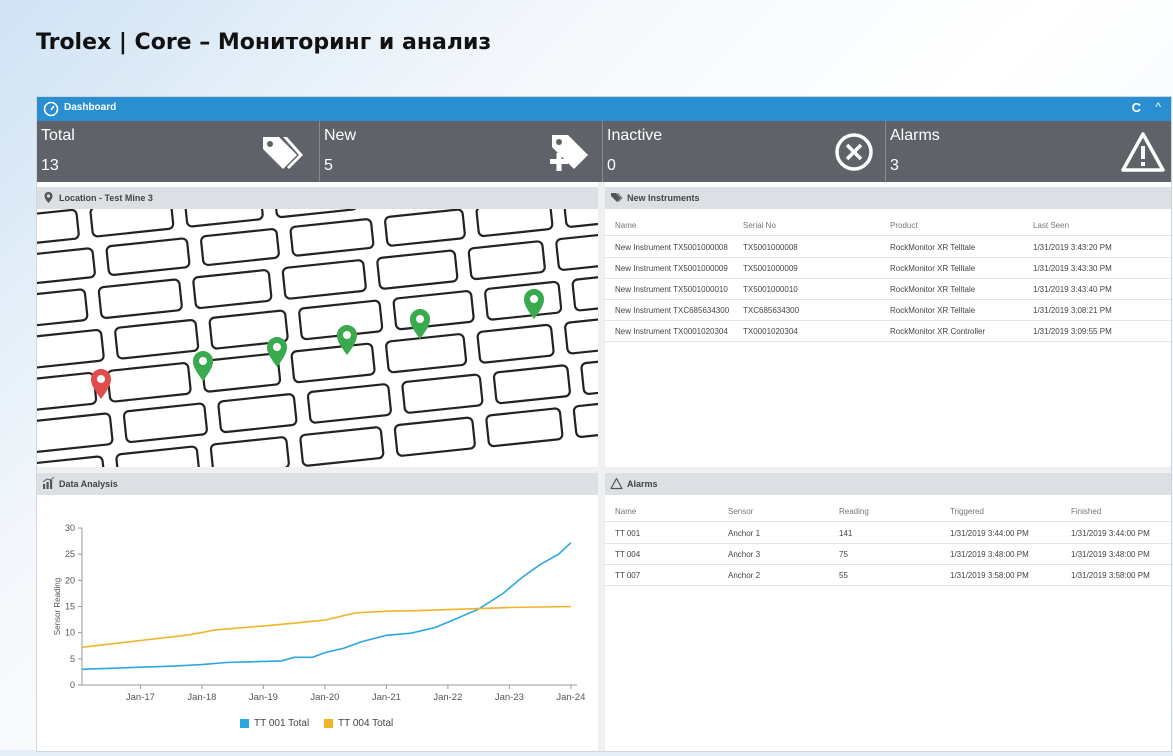  Describe the element at coordinates (317, 484) in the screenshot. I see `data-analysis-header: Data Analysis` at that location.